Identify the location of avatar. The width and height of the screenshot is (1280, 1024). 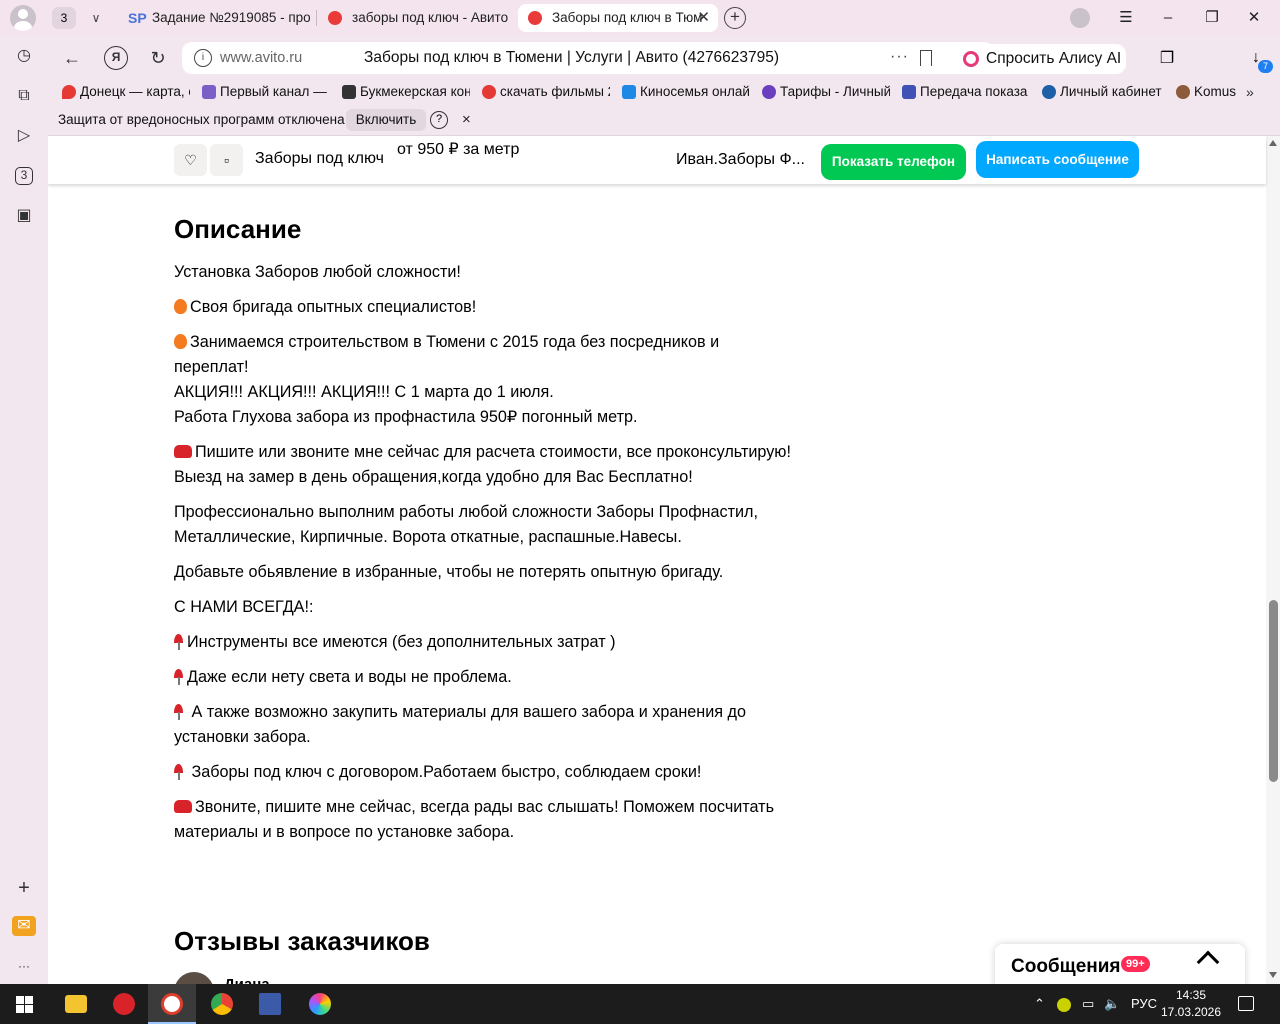
(194, 978).